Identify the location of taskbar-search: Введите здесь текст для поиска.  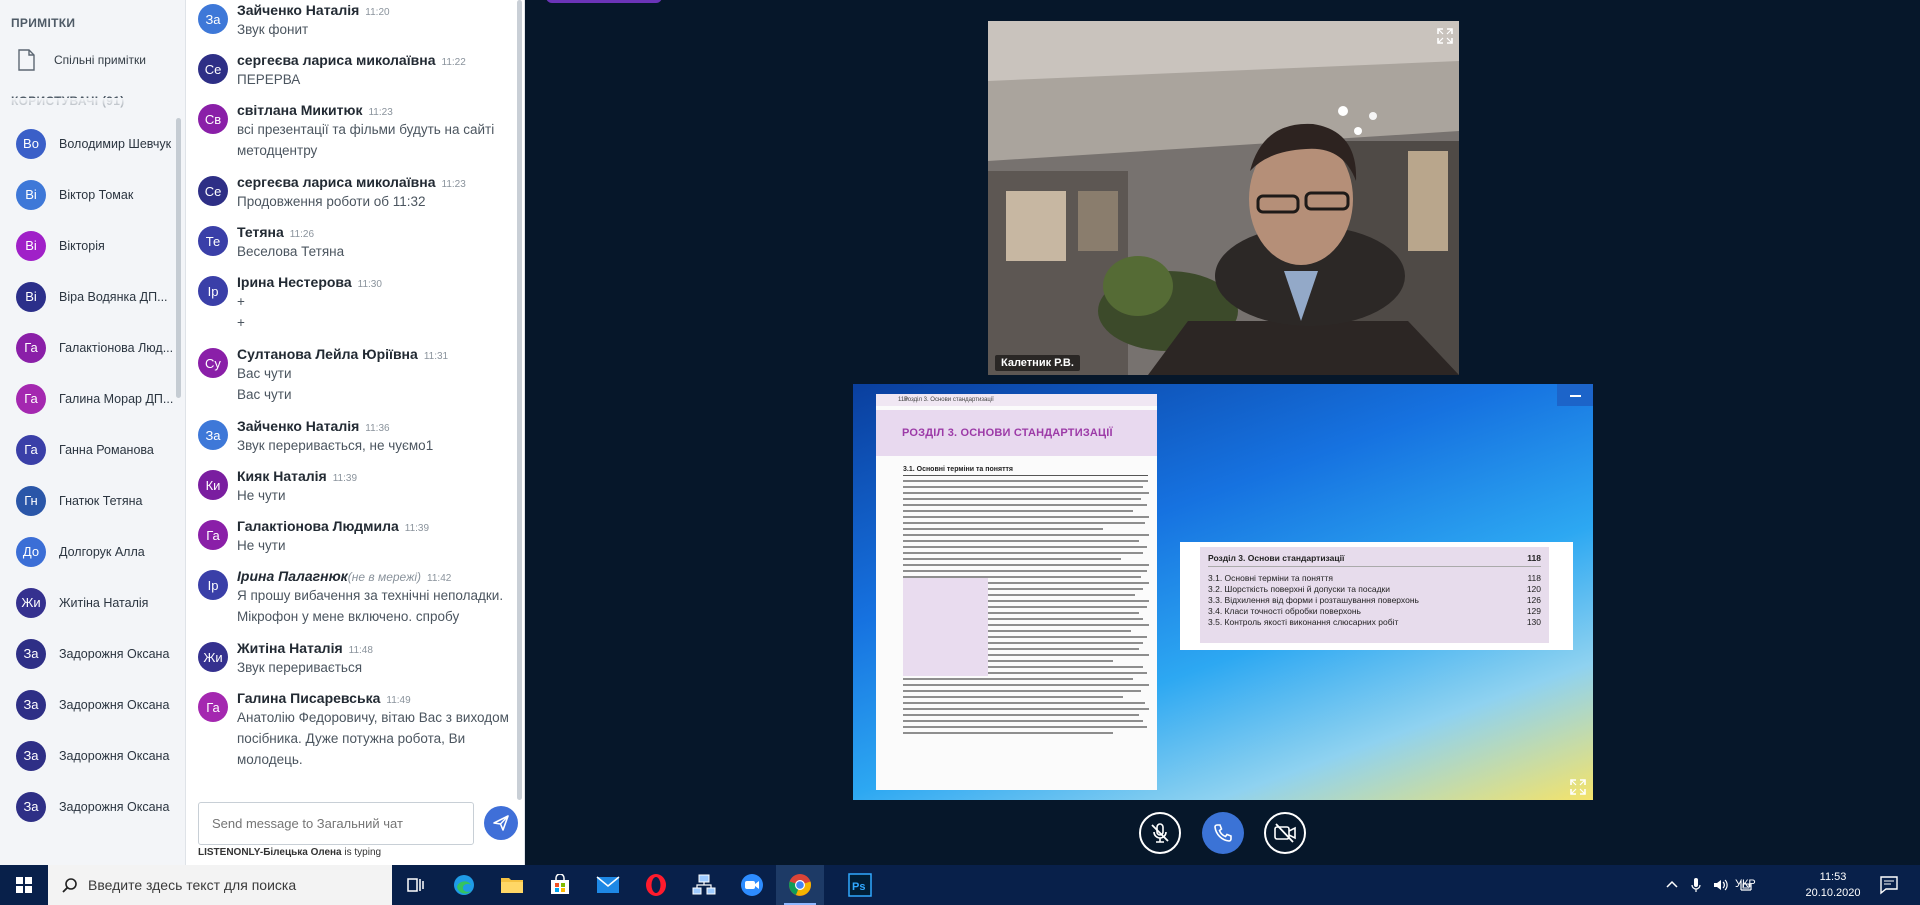
(220, 885).